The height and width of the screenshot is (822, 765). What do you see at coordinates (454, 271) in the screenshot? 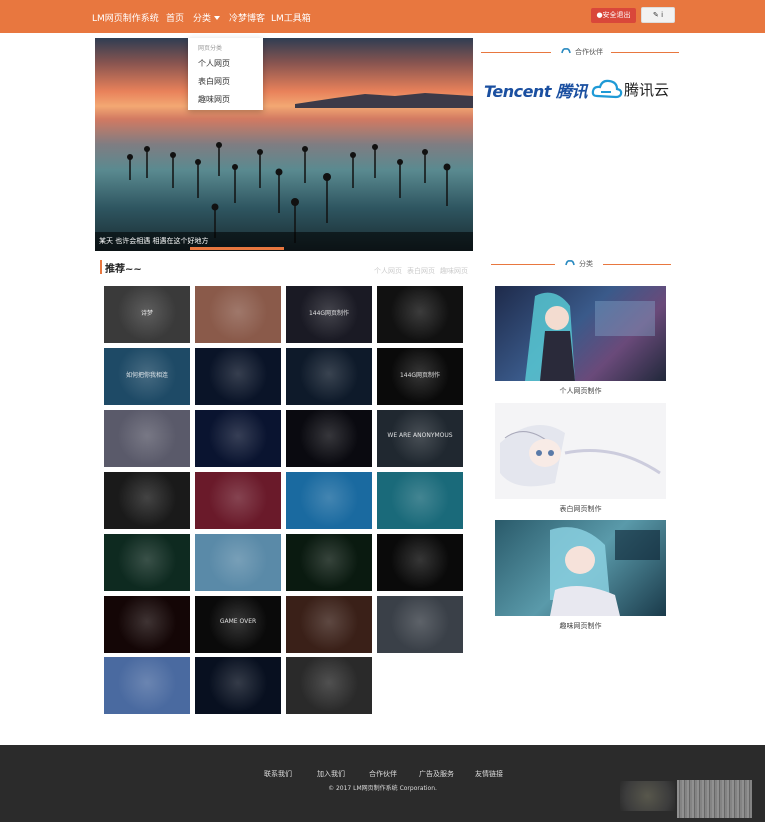
I see `tab-fun: 趣味网页` at bounding box center [454, 271].